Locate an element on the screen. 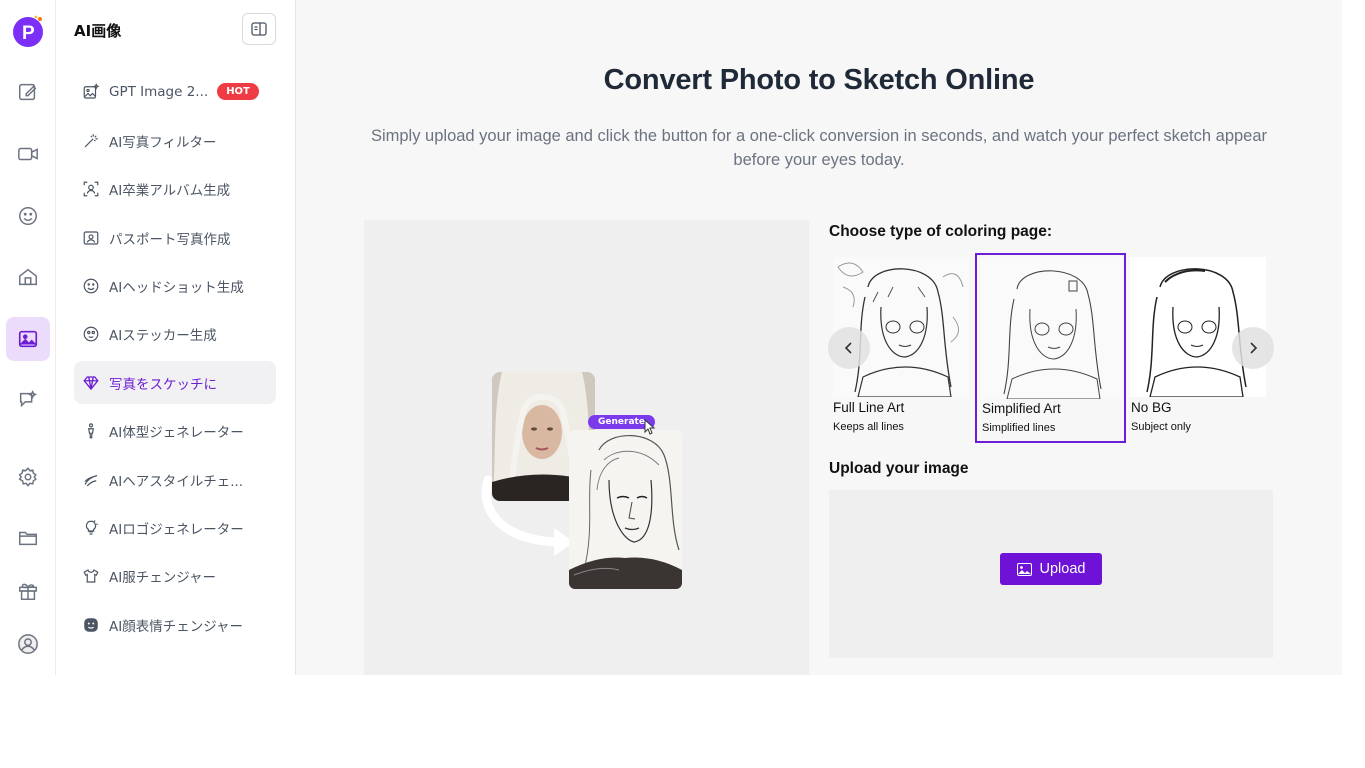  chevron-left-icon is located at coordinates (848, 348).